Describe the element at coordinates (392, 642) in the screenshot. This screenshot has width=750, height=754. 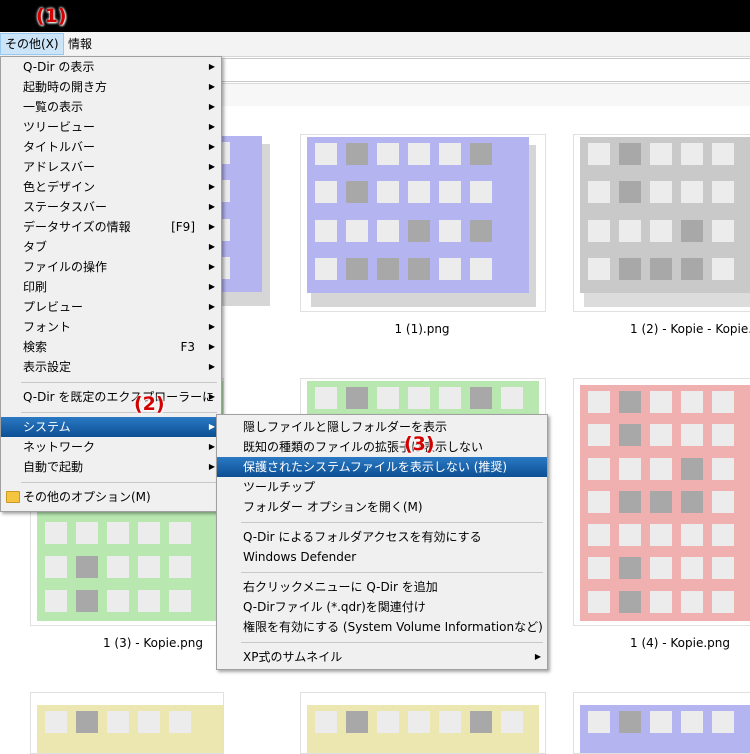
I see `menu-separator` at that location.